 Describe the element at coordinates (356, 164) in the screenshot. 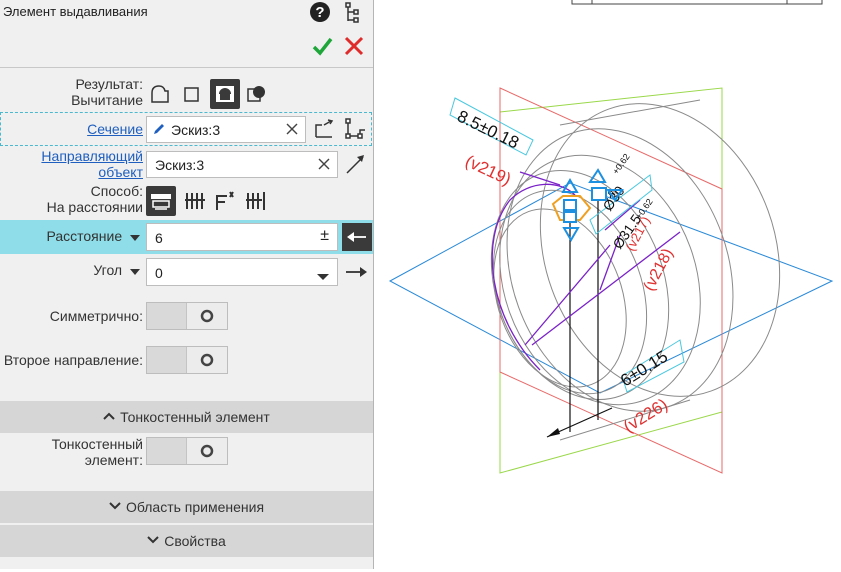

I see `direction-arrow-button` at that location.